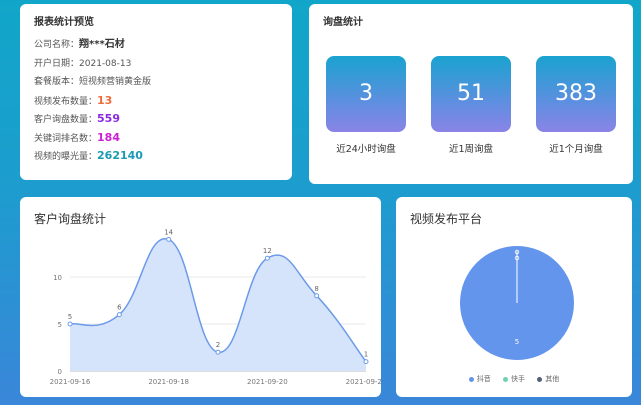 The height and width of the screenshot is (405, 641). I want to click on inquiry-month-box: 383, so click(576, 94).